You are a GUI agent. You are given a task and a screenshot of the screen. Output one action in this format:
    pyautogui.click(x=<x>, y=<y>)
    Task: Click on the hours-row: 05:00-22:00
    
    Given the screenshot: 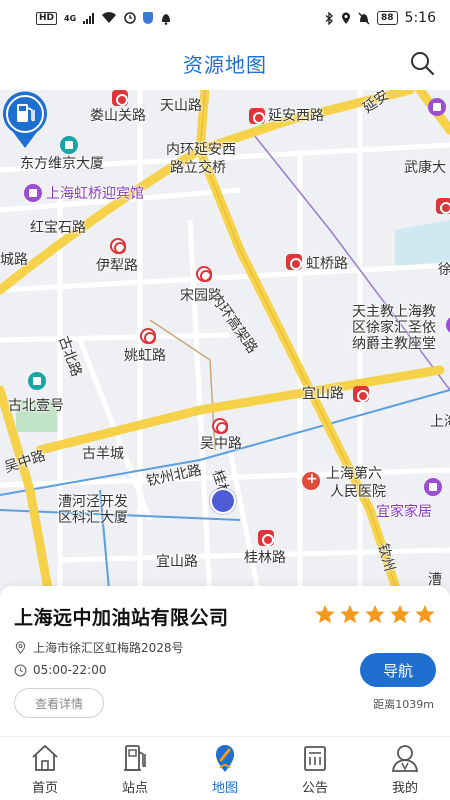 What is the action you would take?
    pyautogui.click(x=60, y=670)
    